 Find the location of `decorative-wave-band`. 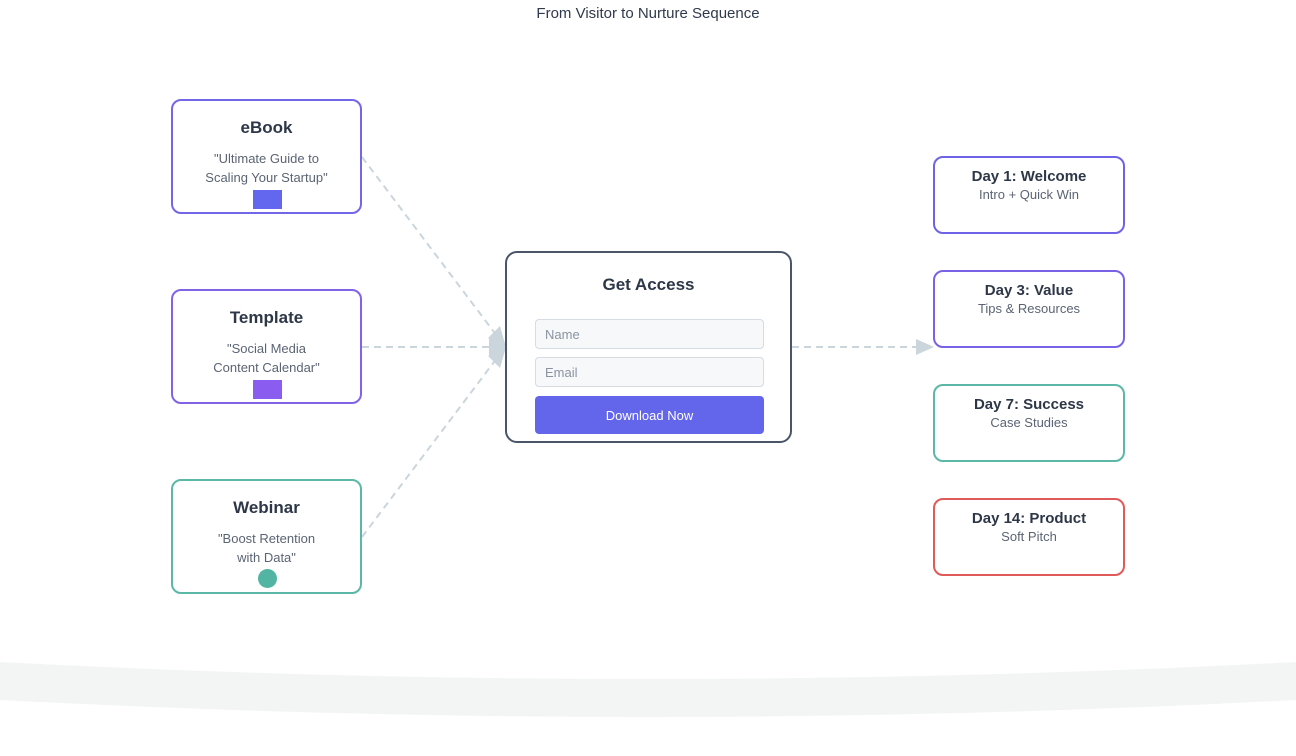

decorative-wave-band is located at coordinates (648, 689).